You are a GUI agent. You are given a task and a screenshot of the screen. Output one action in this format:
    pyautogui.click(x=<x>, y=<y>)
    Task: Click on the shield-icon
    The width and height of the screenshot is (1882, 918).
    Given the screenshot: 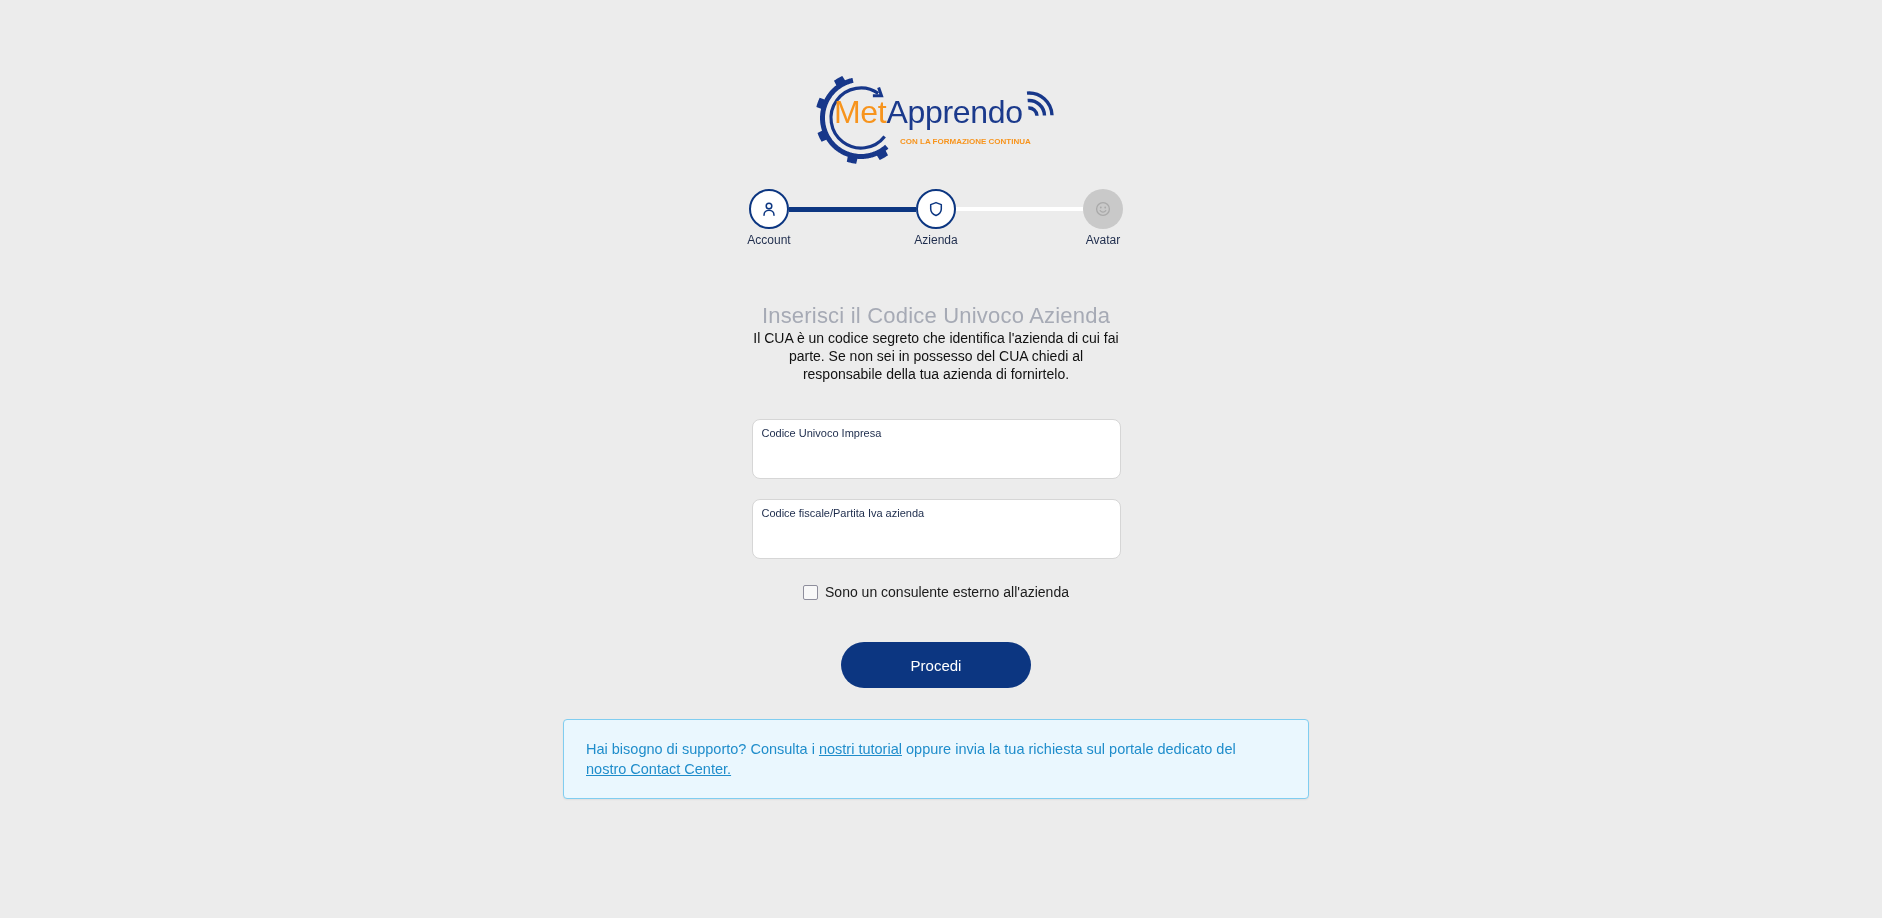 What is the action you would take?
    pyautogui.click(x=936, y=209)
    